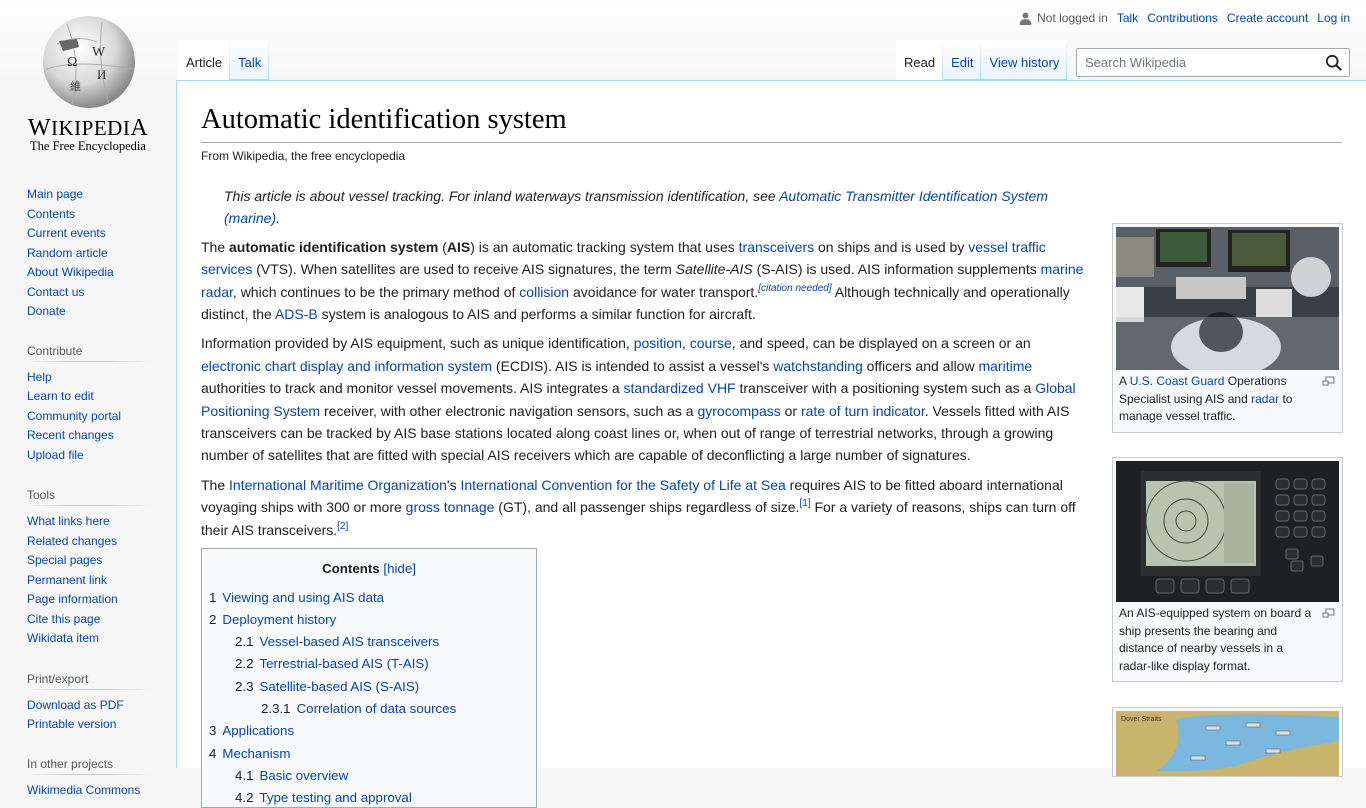 This screenshot has width=1366, height=808. What do you see at coordinates (1334, 63) in the screenshot?
I see `search-icon` at bounding box center [1334, 63].